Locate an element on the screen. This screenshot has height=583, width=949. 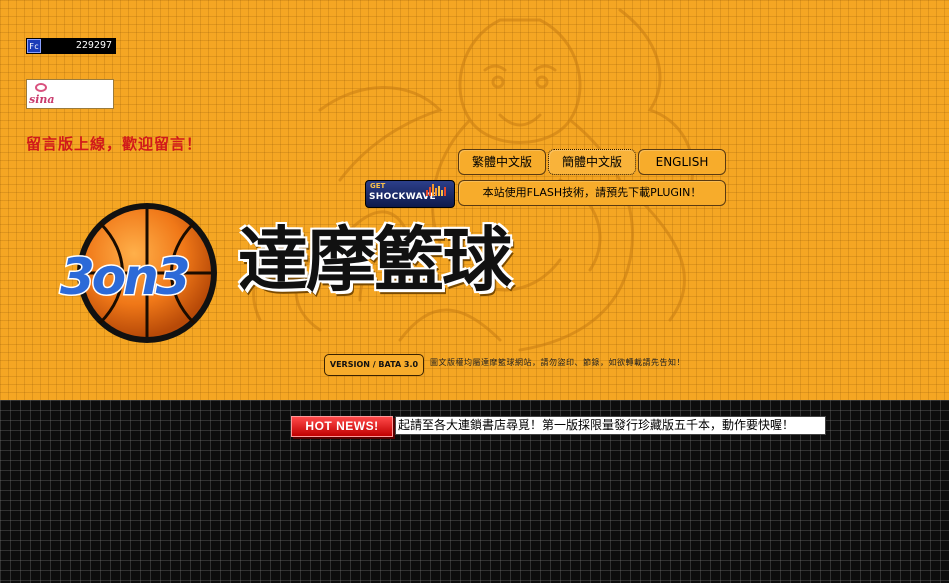
site-title: 達摩籃球 is located at coordinates (375, 260).